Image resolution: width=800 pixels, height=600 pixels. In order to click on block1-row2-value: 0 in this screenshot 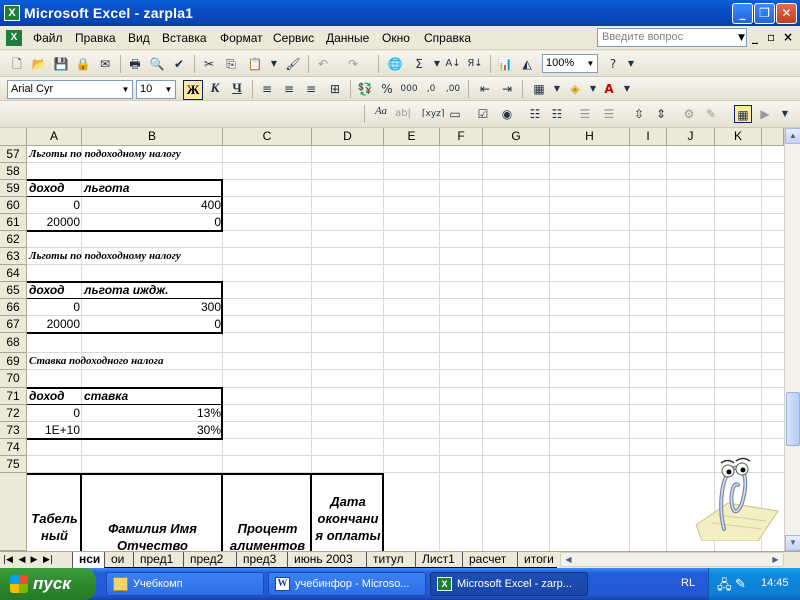, I will do `click(152, 222)`.